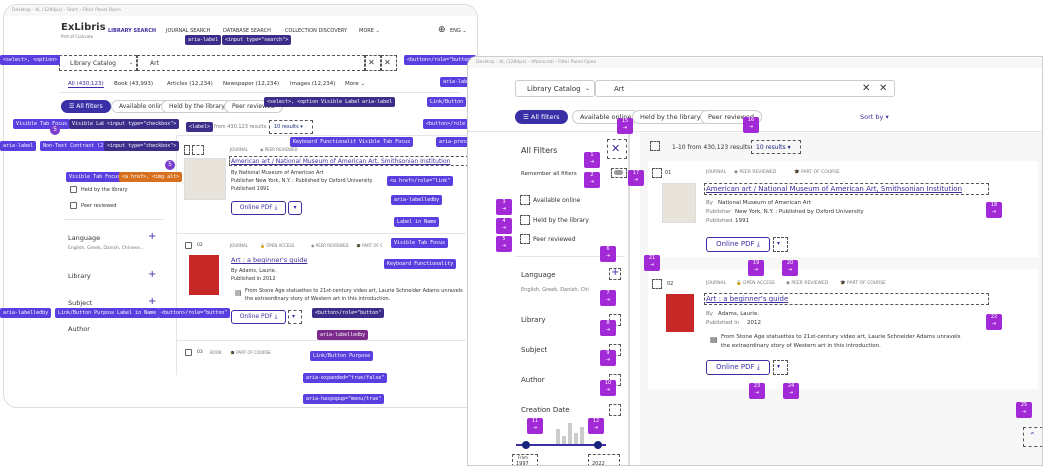 This screenshot has width=1043, height=466. I want to click on tab-stop-marker: 21 ⇥, so click(652, 263).